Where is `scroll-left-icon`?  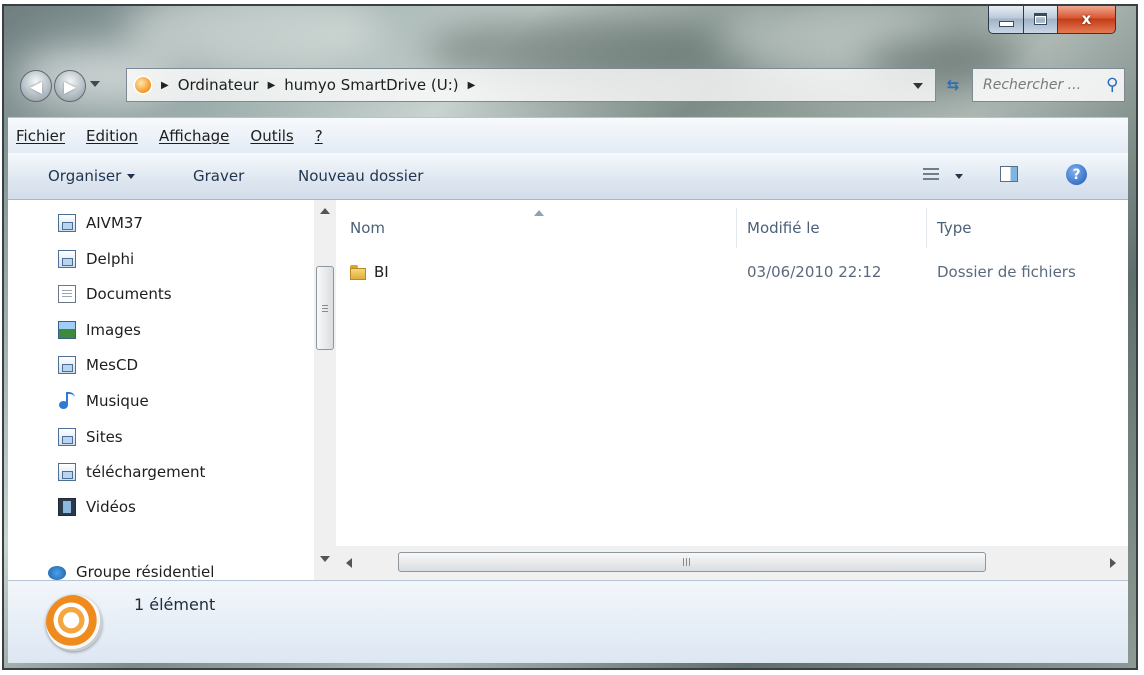
scroll-left-icon is located at coordinates (349, 563).